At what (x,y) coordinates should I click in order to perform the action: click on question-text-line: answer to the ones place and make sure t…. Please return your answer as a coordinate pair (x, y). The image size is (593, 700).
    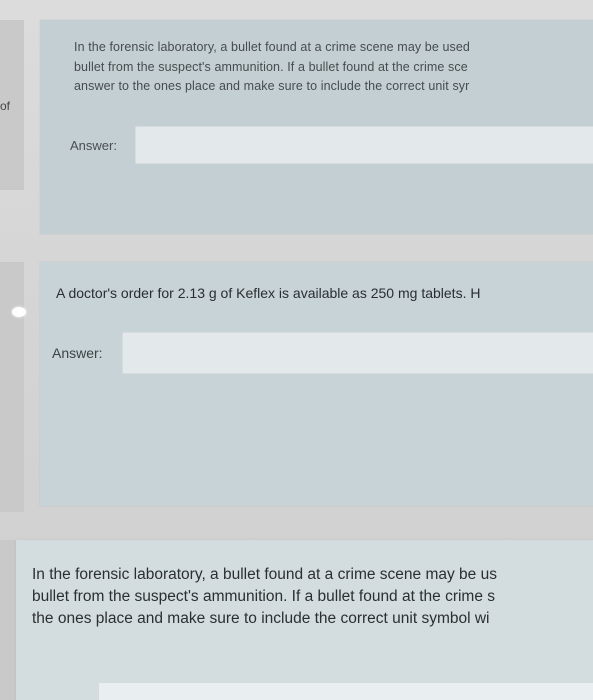
    Looking at the image, I should click on (272, 86).